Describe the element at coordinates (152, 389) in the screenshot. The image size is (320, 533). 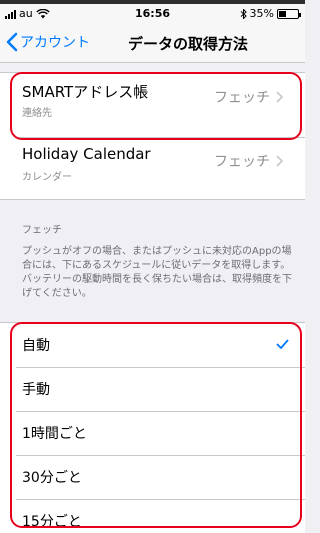
I see `option-row-manual: 手動` at that location.